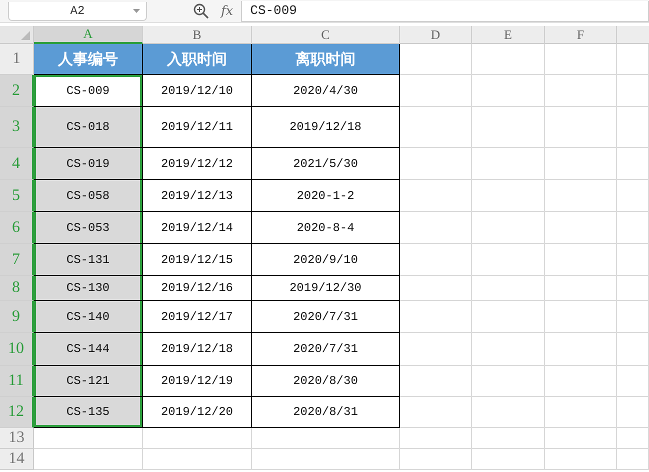 The image size is (649, 472). I want to click on table-cell: 2019/12/11, so click(197, 127).